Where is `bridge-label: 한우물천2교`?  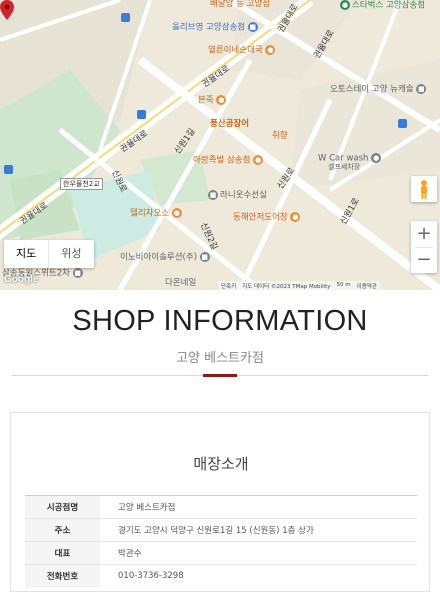
bridge-label: 한우물천2교 is located at coordinates (81, 184).